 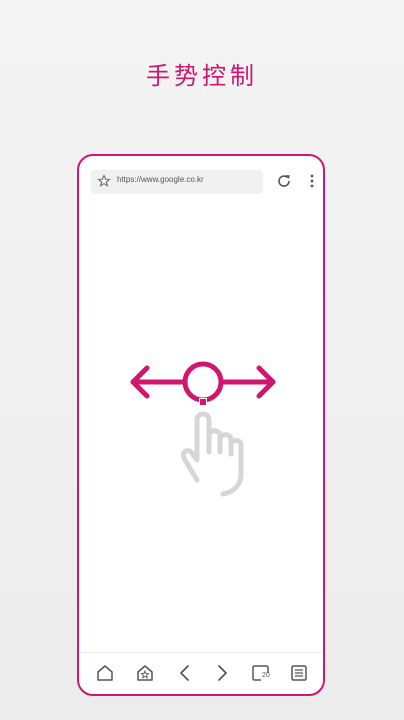 What do you see at coordinates (299, 673) in the screenshot?
I see `menu-list-icon` at bounding box center [299, 673].